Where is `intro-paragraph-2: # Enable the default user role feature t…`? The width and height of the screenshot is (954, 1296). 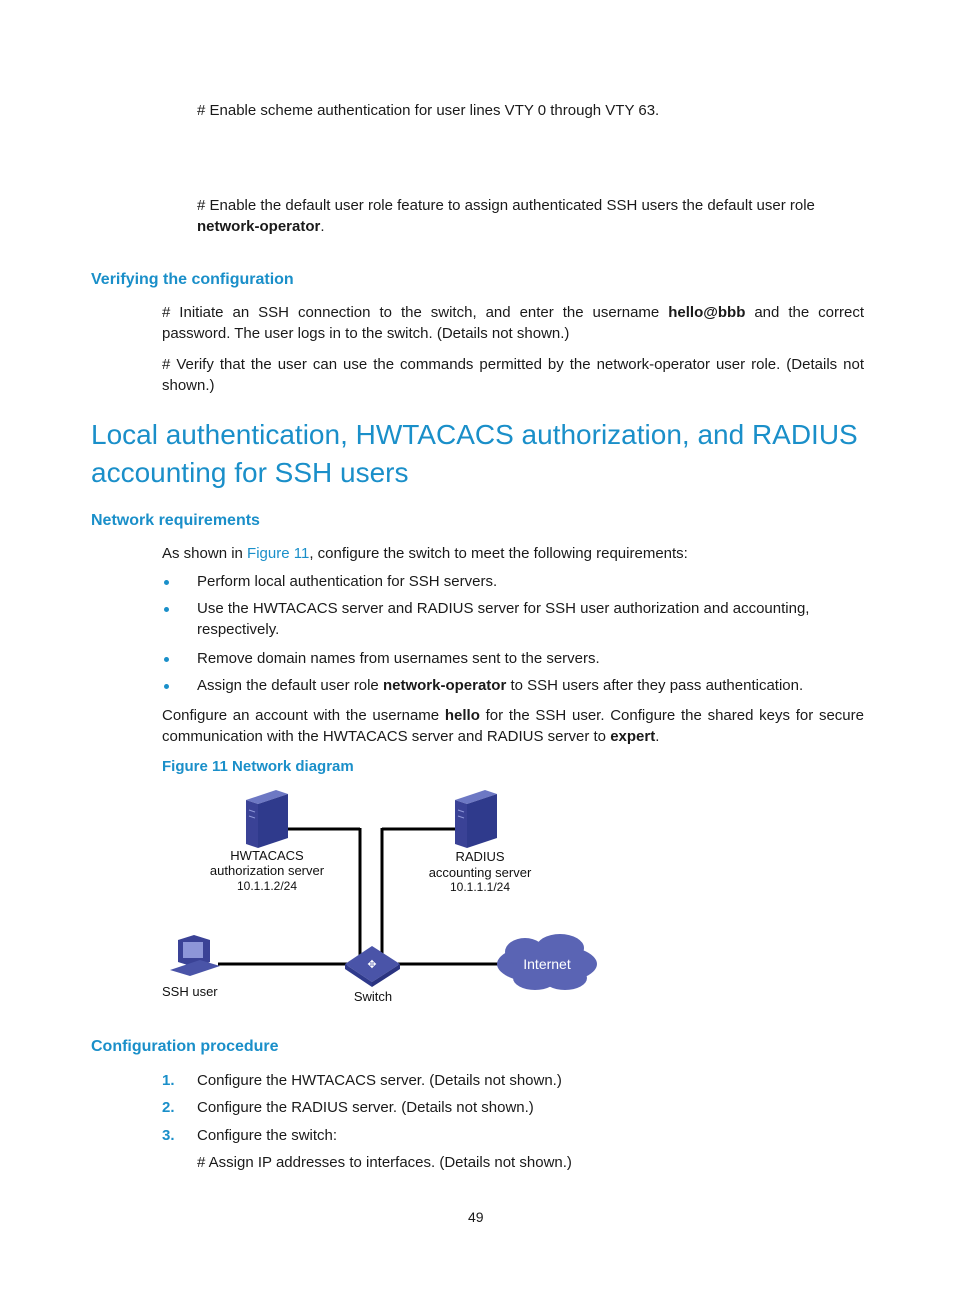 intro-paragraph-2: # Enable the default user role feature t… is located at coordinates (527, 216).